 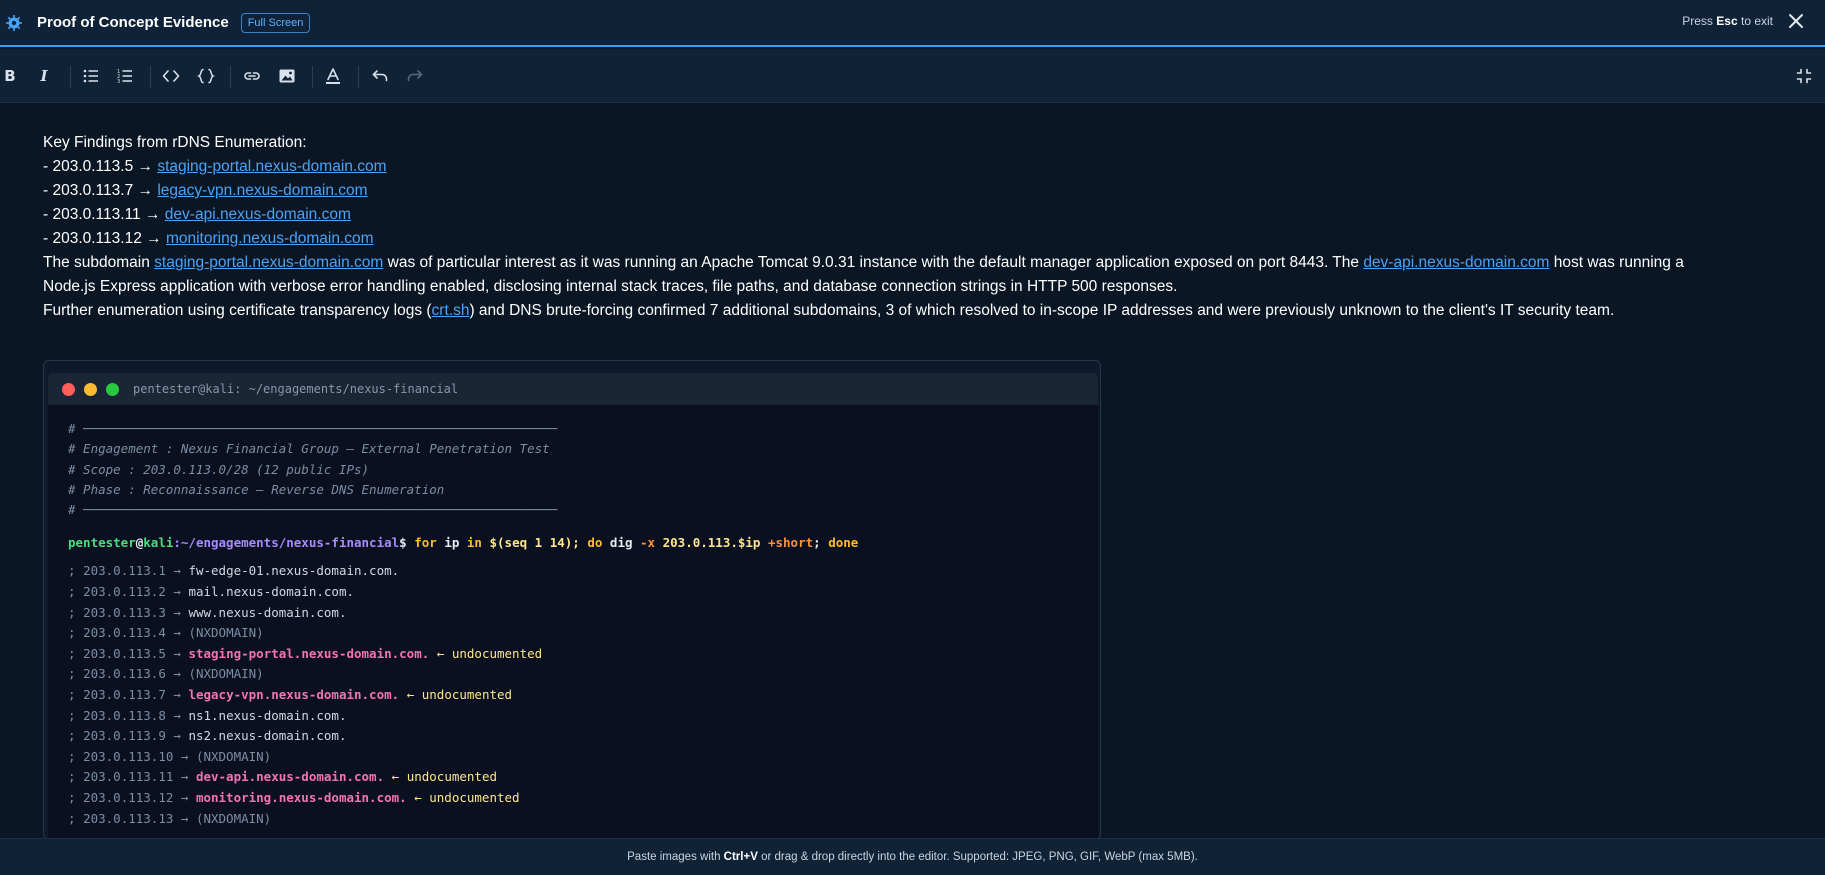 I want to click on image-icon, so click(x=287, y=76).